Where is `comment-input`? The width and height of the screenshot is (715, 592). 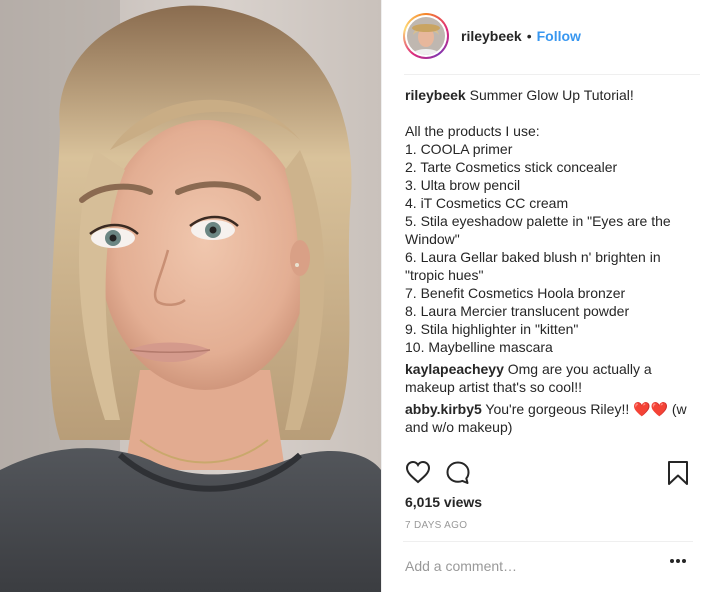 comment-input is located at coordinates (530, 566).